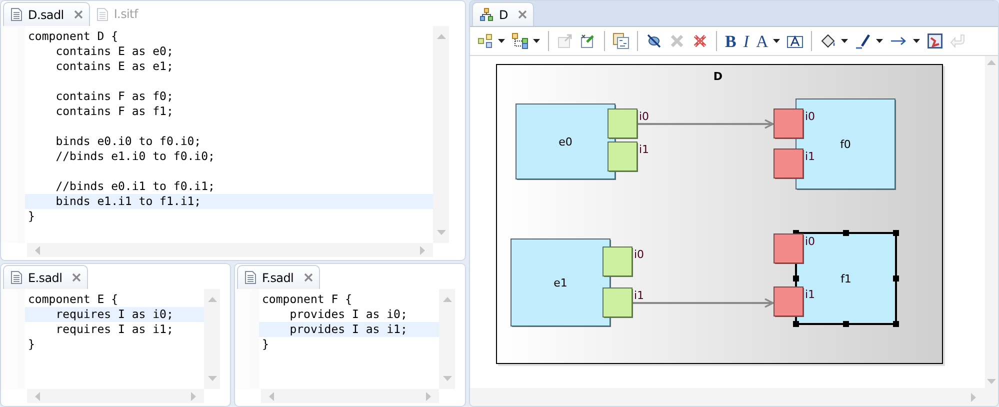 The height and width of the screenshot is (407, 999). Describe the element at coordinates (114, 329) in the screenshot. I see `code-line: requires I as i1;` at that location.